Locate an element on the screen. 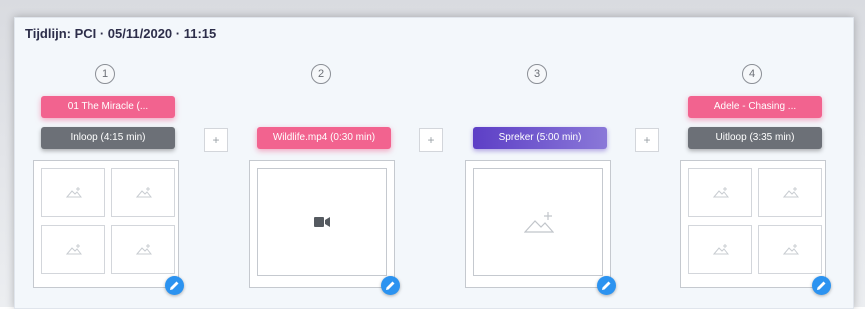 The height and width of the screenshot is (309, 865). video-camera-icon is located at coordinates (322, 222).